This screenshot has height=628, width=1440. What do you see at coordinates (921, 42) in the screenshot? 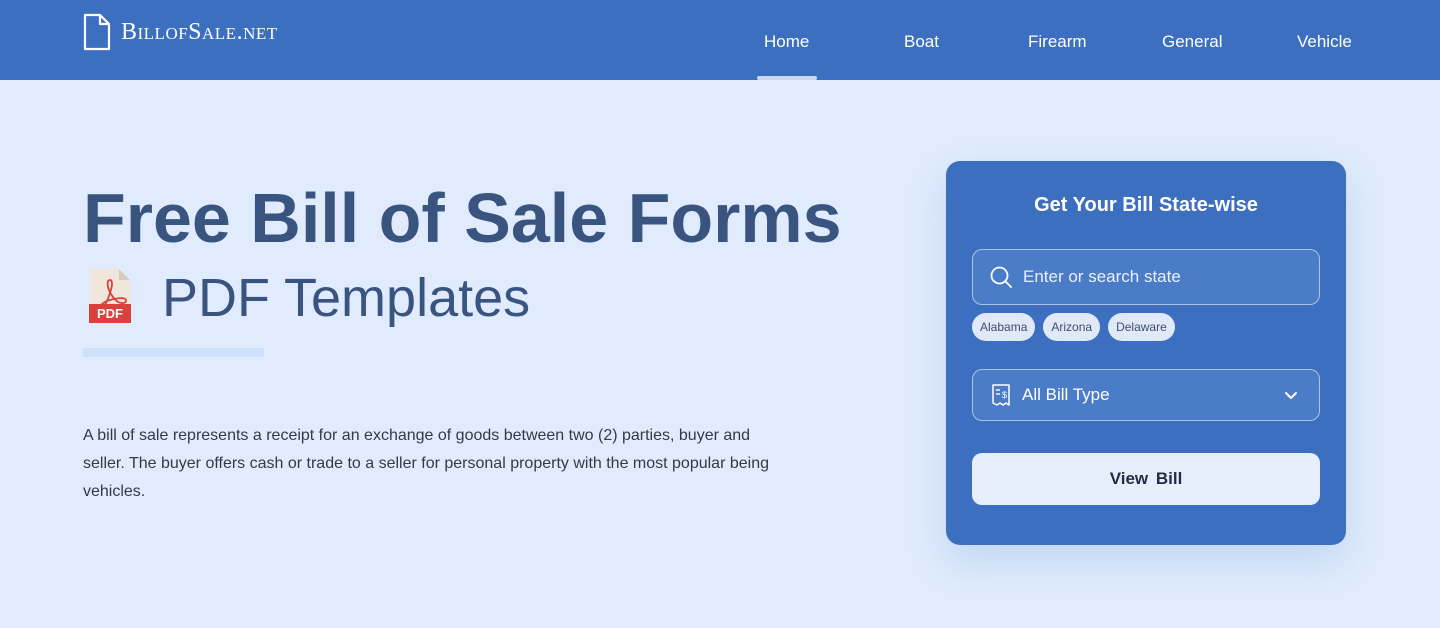
I see `nav-item-boat: Boat` at bounding box center [921, 42].